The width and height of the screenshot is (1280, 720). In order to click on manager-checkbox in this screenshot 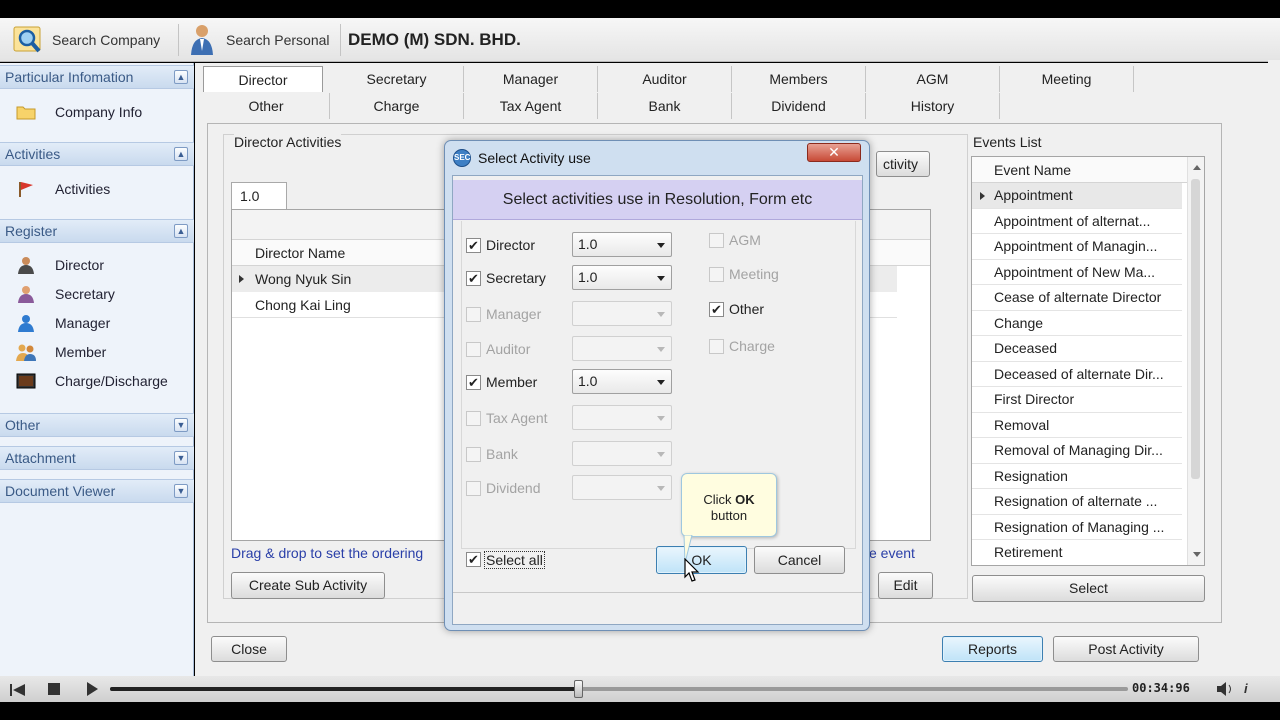, I will do `click(473, 314)`.